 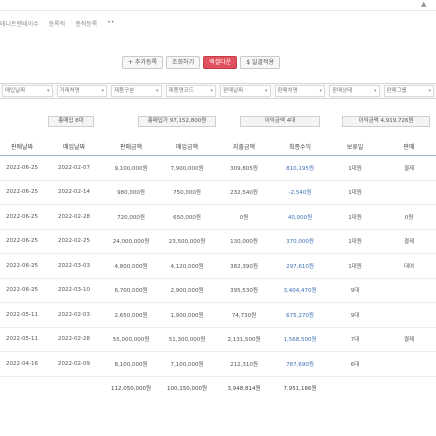 What do you see at coordinates (124, 91) in the screenshot?
I see `filter-label: 제품구분` at bounding box center [124, 91].